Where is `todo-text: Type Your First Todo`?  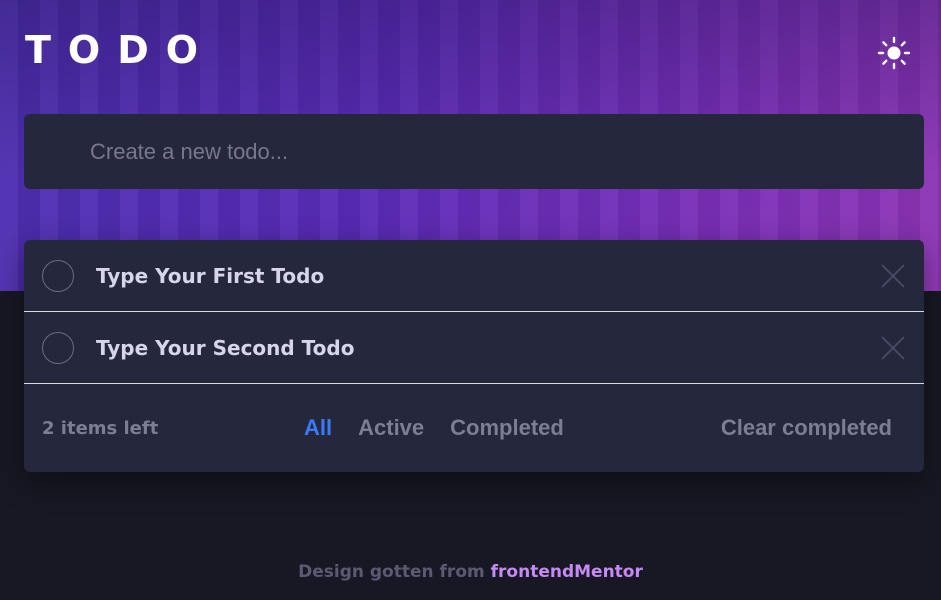 todo-text: Type Your First Todo is located at coordinates (210, 276).